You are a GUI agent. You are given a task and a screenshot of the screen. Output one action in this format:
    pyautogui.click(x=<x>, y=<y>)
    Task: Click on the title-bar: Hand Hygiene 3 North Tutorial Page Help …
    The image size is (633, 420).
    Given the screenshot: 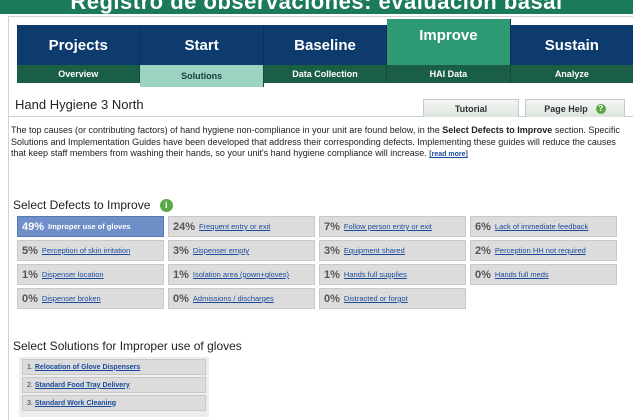 What is the action you would take?
    pyautogui.click(x=321, y=107)
    